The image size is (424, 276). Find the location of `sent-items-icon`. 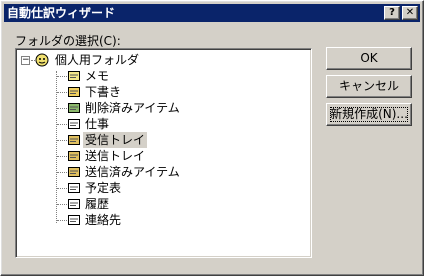

sent-items-icon is located at coordinates (74, 172).